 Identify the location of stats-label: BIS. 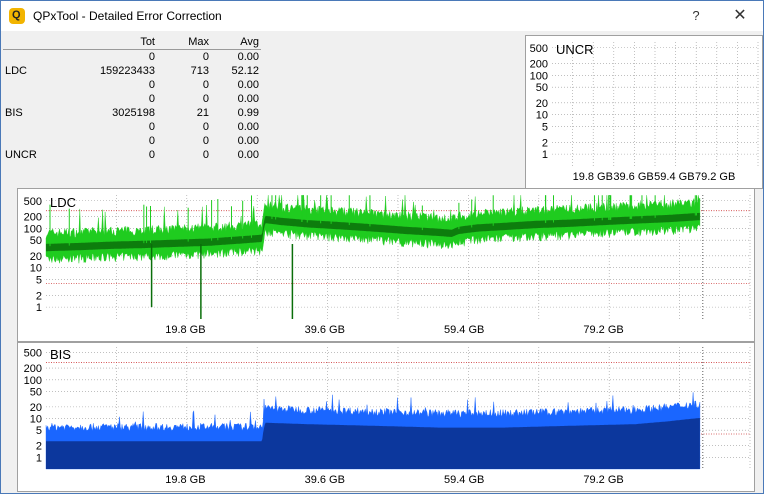
(14, 113).